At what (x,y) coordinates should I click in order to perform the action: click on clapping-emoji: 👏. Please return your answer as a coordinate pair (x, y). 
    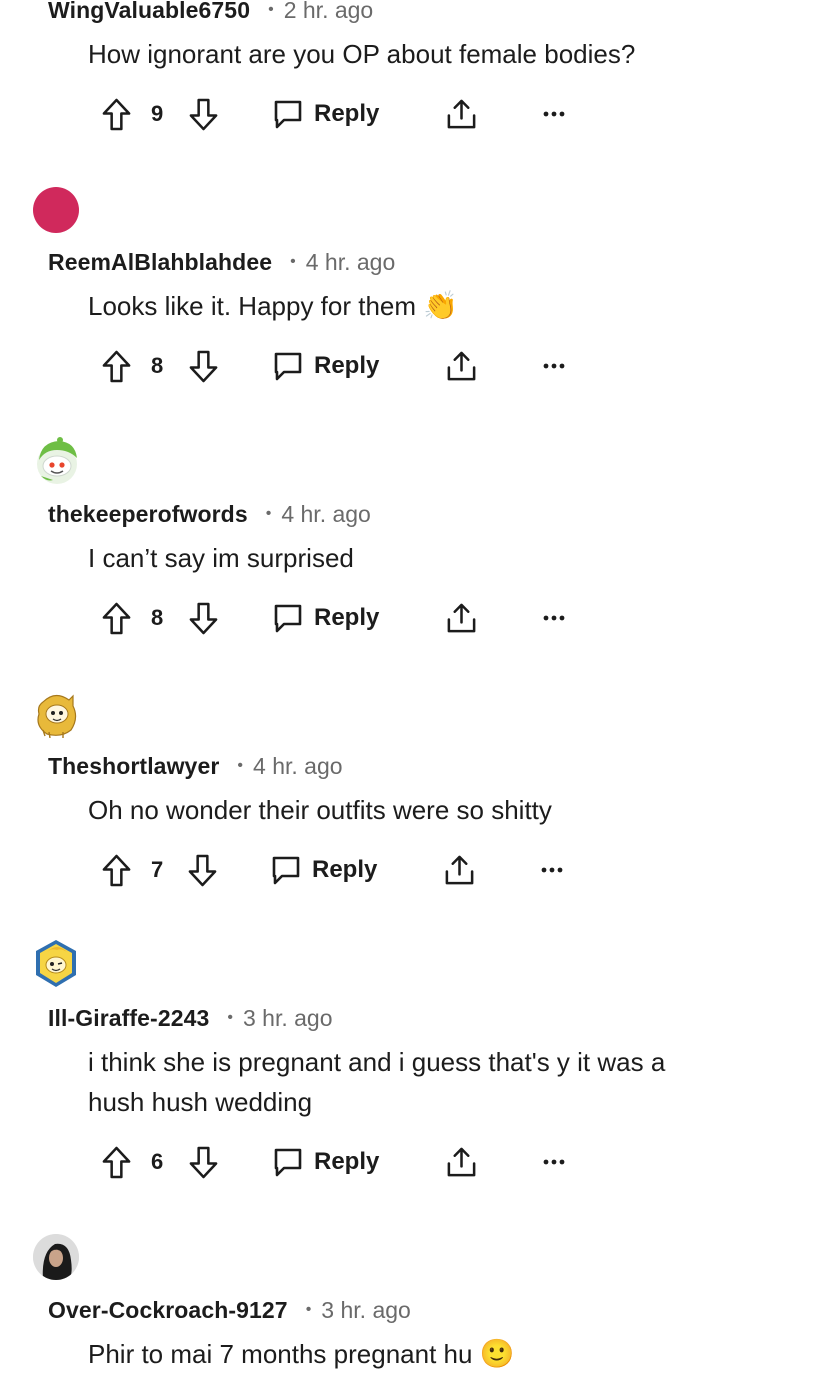
    Looking at the image, I should click on (441, 305).